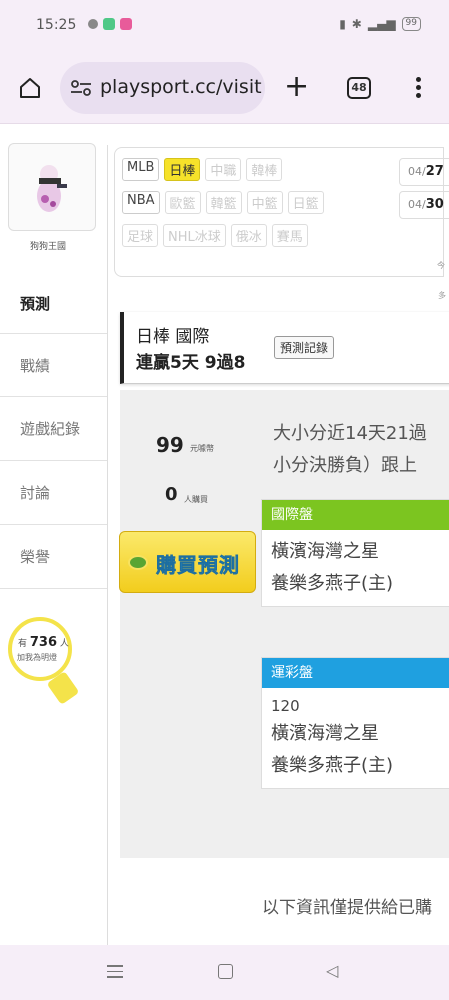 This screenshot has width=449, height=1000. I want to click on filter-tag-horse-racing: 賽馬, so click(289, 235).